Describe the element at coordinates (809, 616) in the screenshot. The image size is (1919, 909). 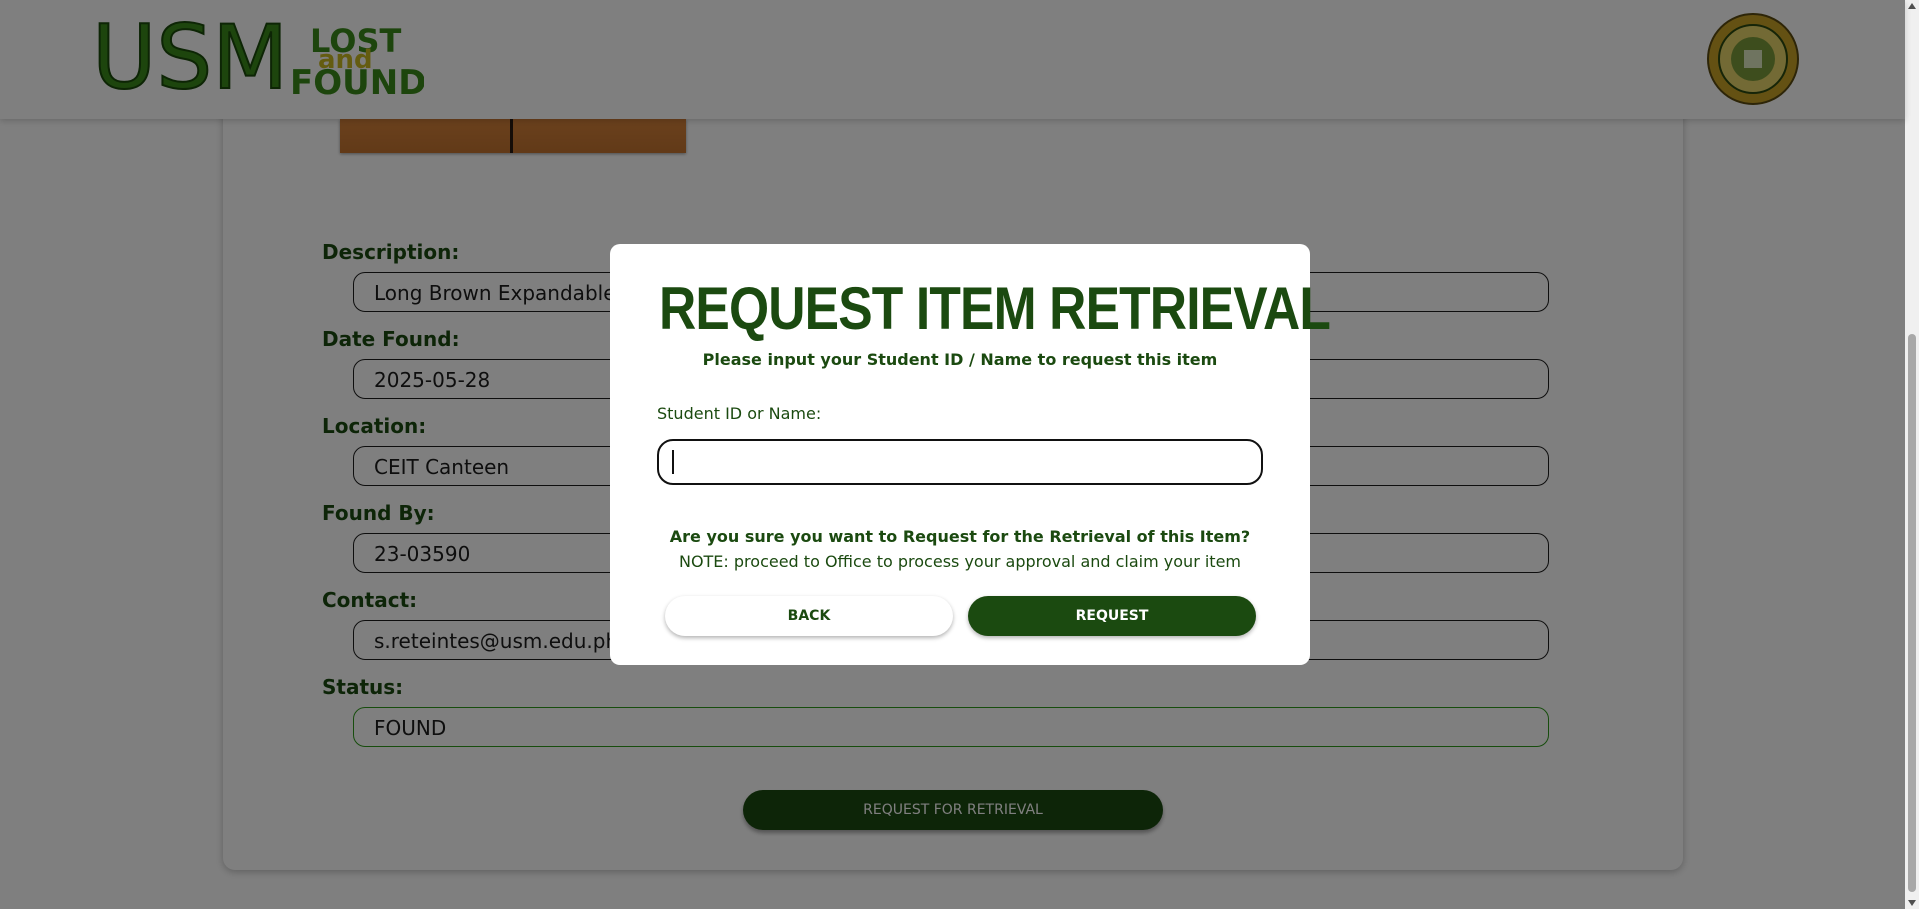
I see `back-button: BACK` at that location.